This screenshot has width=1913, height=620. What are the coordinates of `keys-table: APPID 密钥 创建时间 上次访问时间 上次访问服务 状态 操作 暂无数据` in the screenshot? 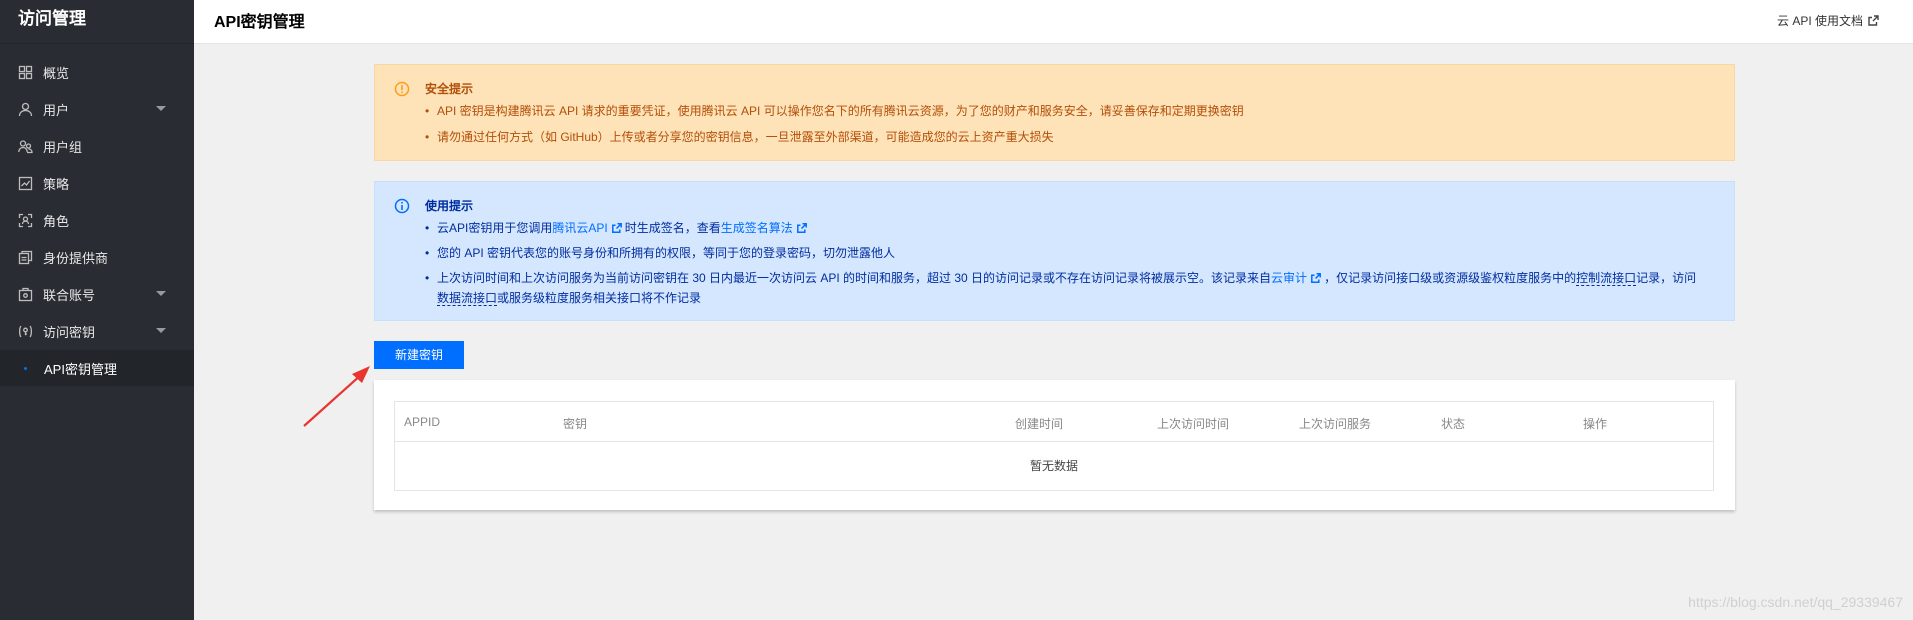 It's located at (1054, 446).